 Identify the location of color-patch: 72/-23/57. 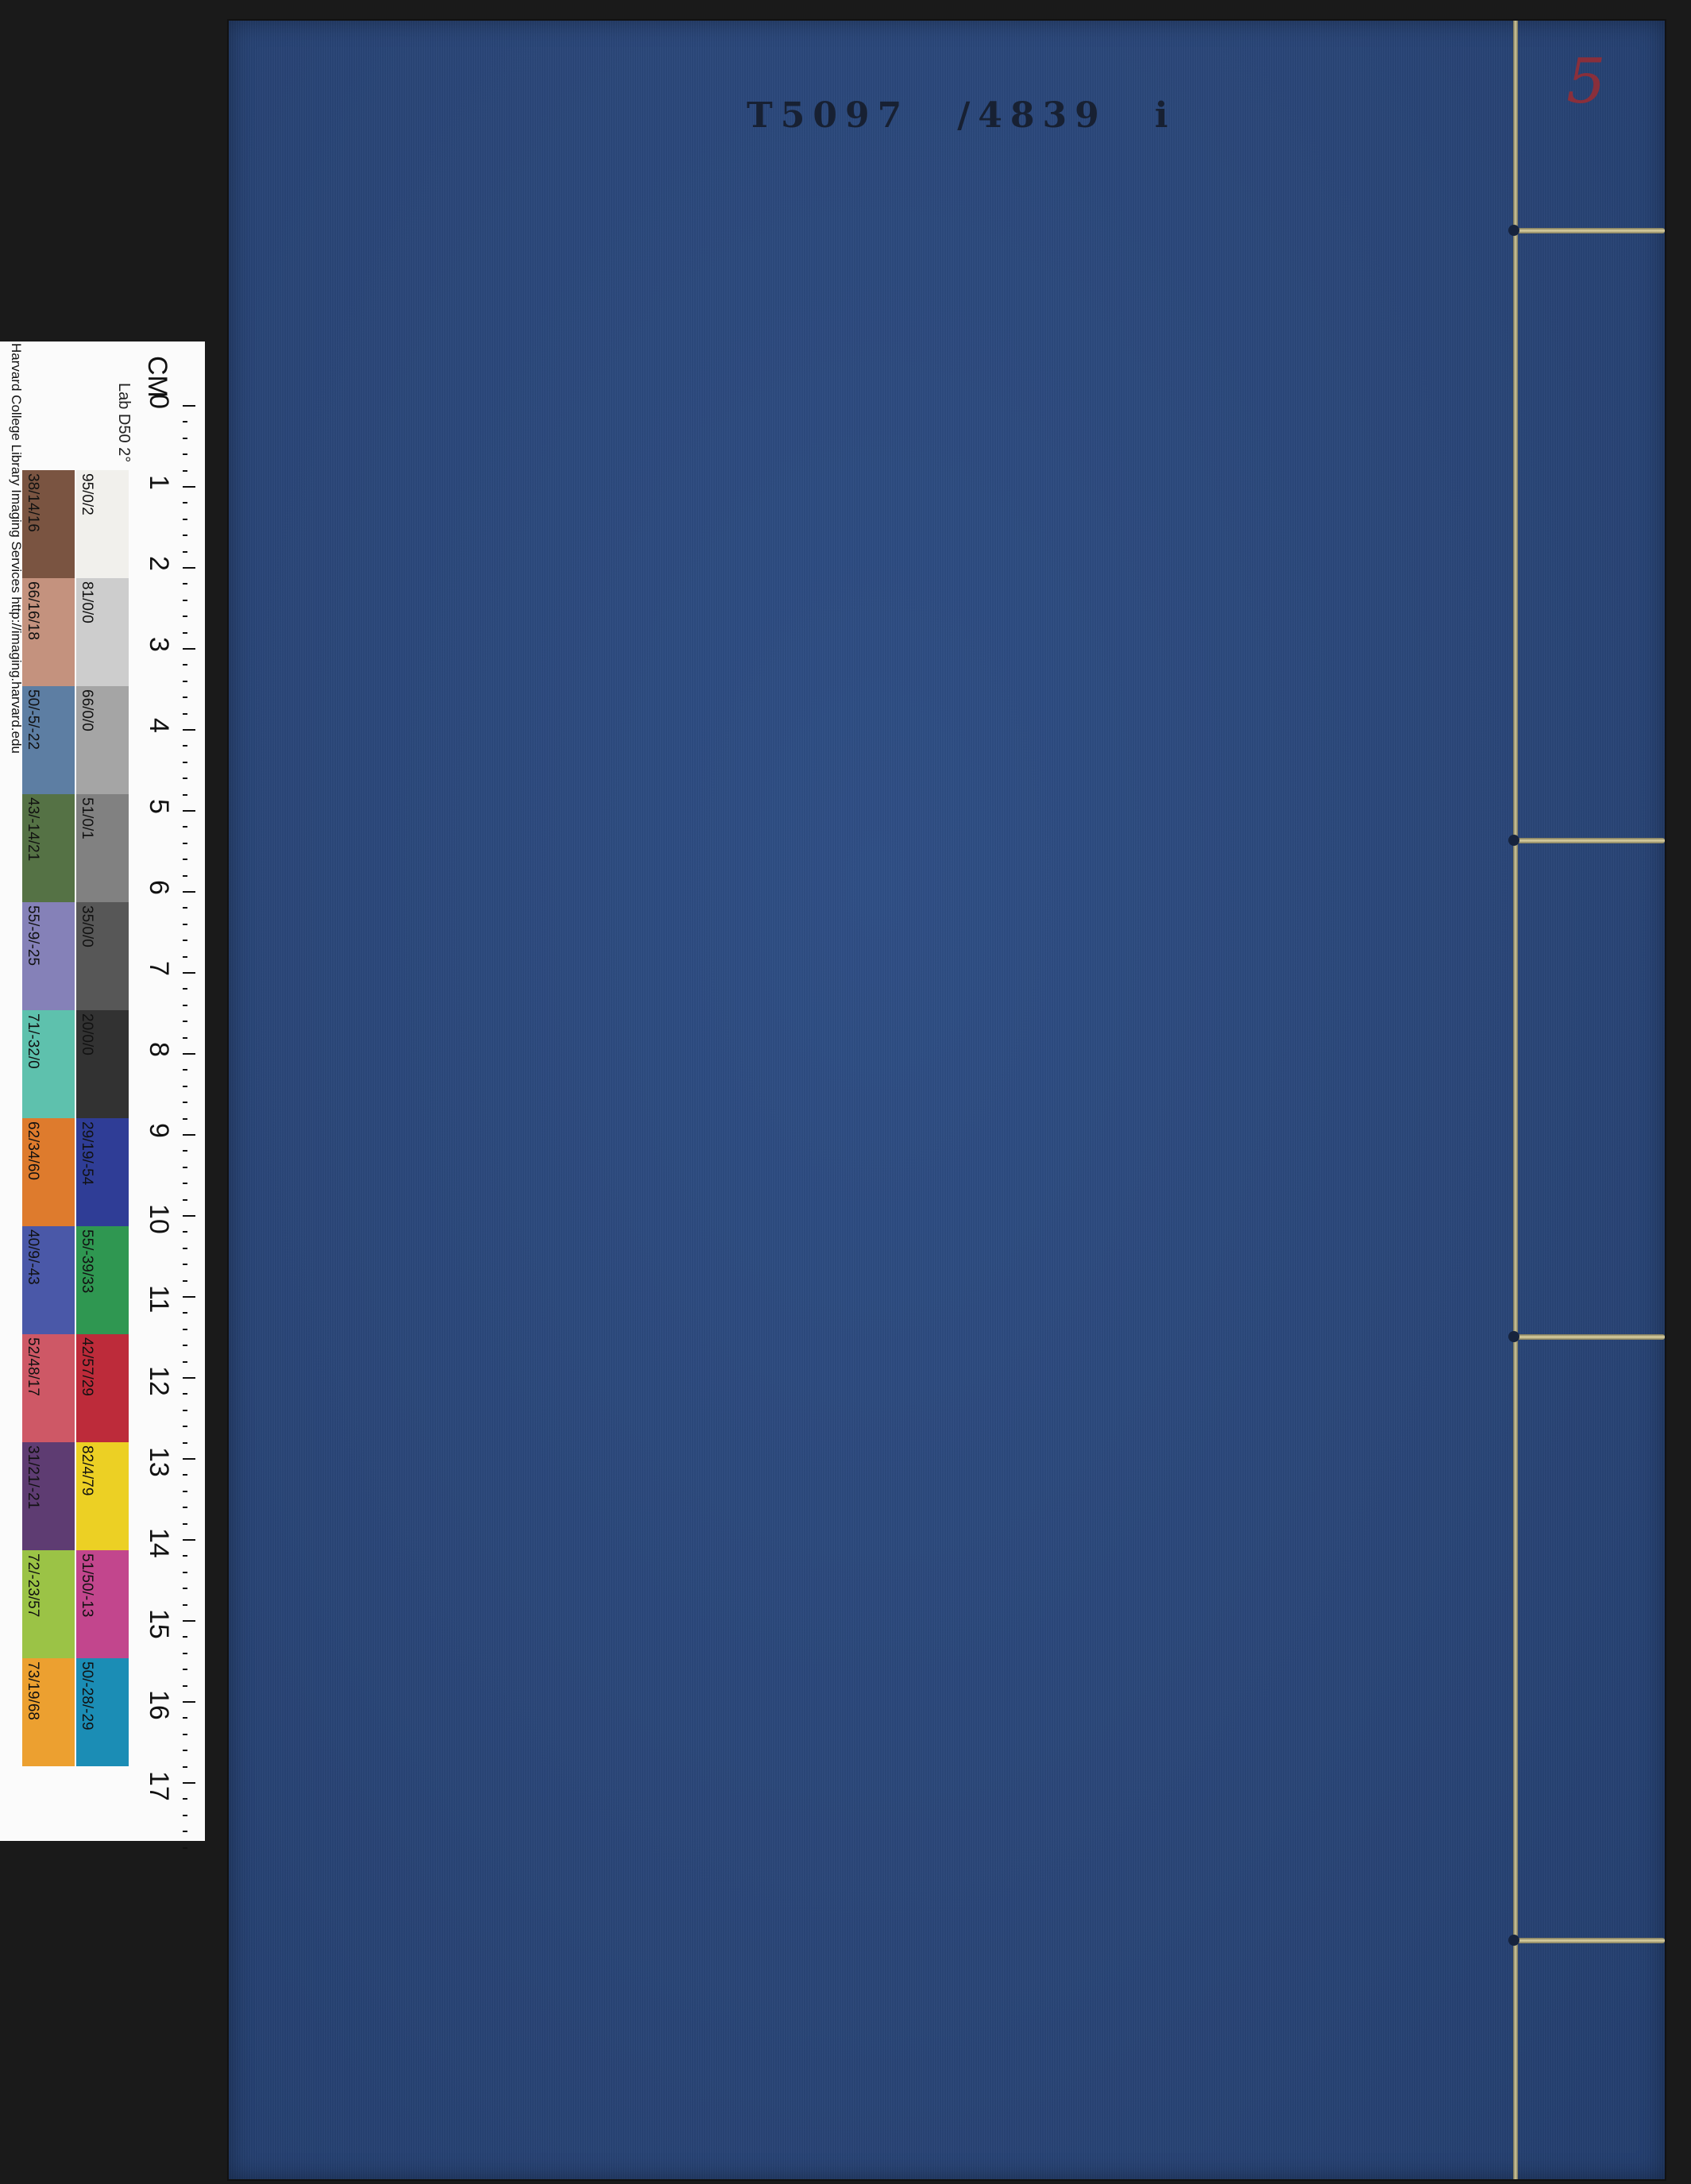
(48, 1604).